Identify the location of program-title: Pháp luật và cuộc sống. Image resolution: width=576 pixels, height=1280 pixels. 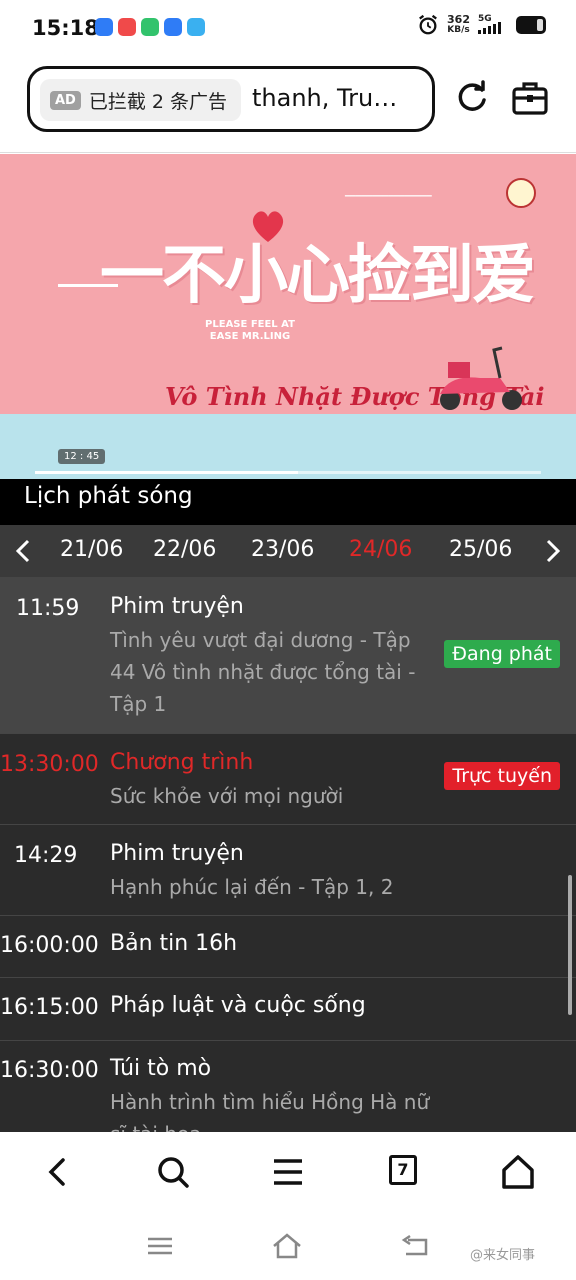
(238, 1005).